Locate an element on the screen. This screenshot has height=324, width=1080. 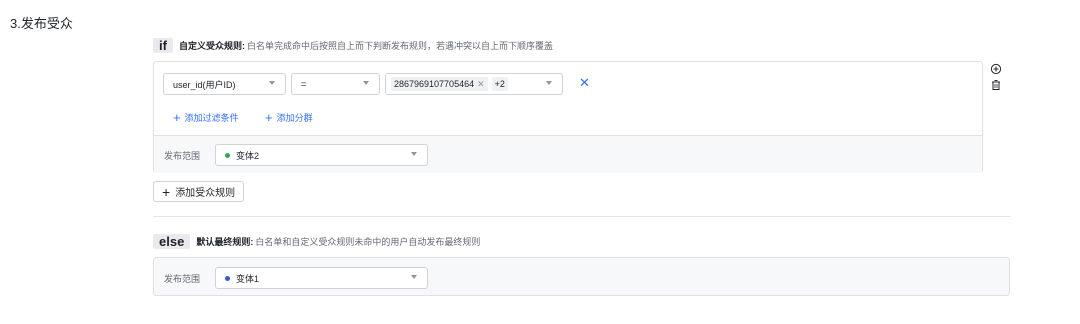
field-select-value: user_id(用户ID) is located at coordinates (204, 84).